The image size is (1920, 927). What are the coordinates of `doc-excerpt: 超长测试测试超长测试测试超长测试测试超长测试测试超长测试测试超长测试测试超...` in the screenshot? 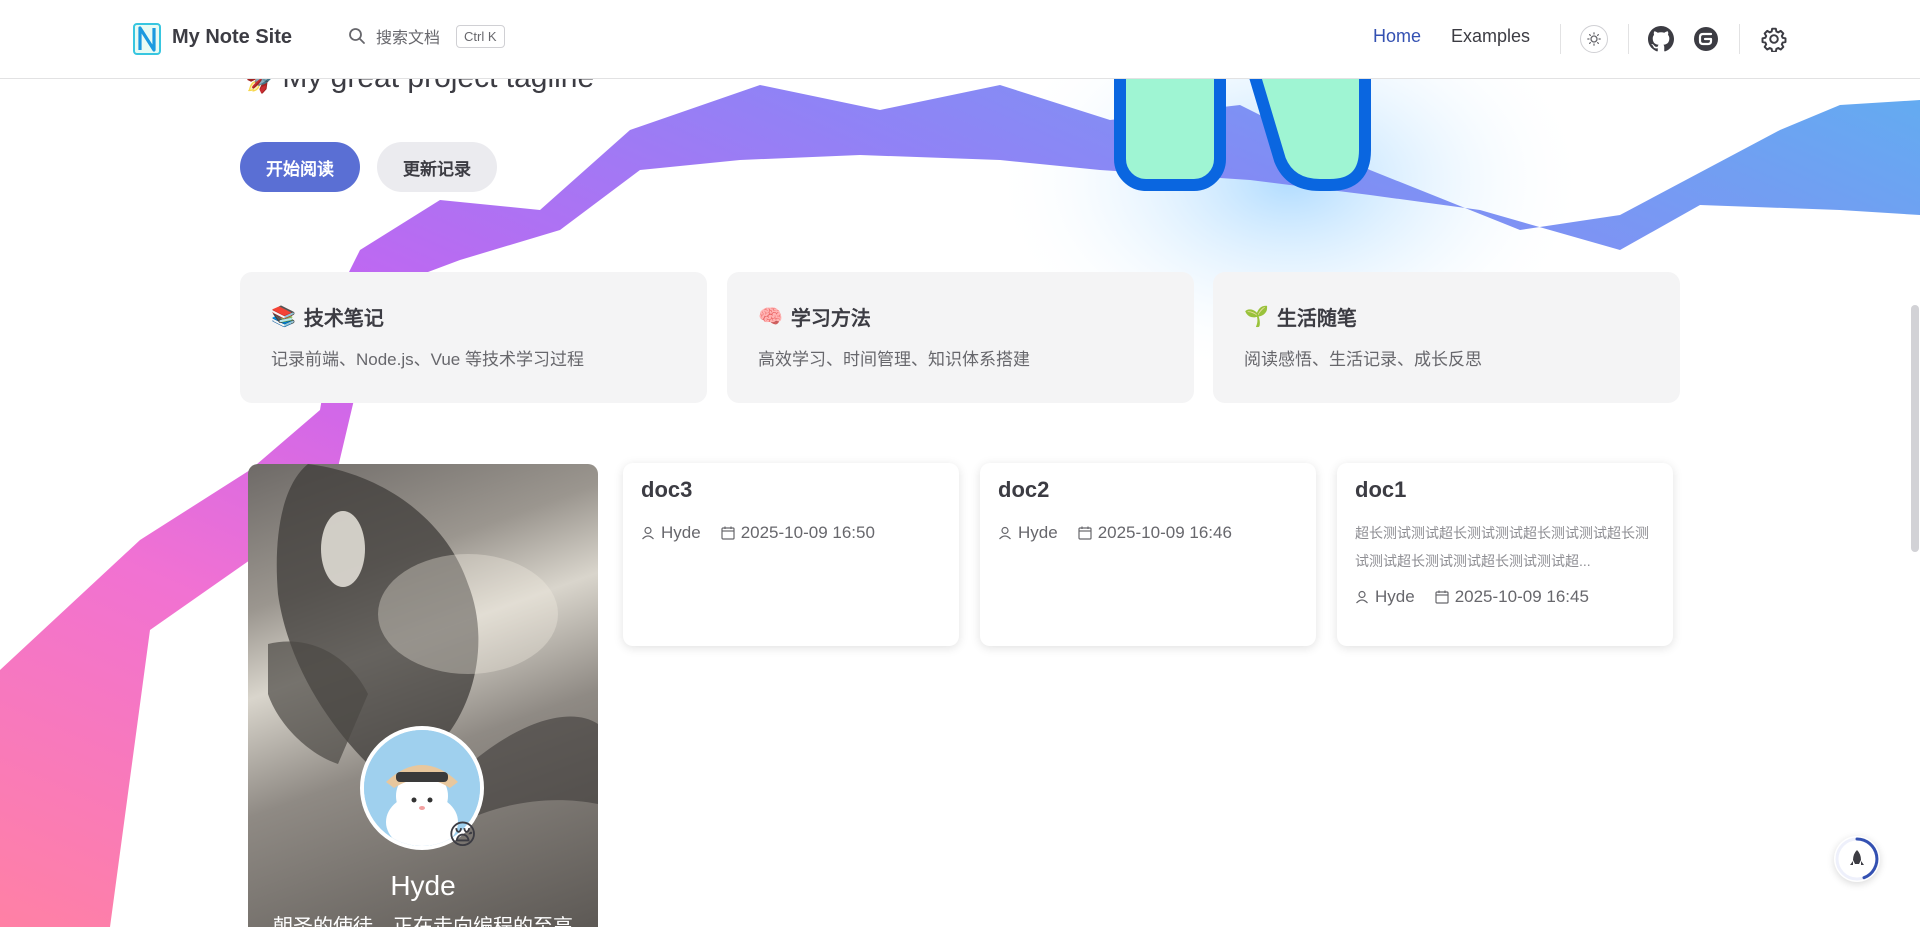 It's located at (1502, 547).